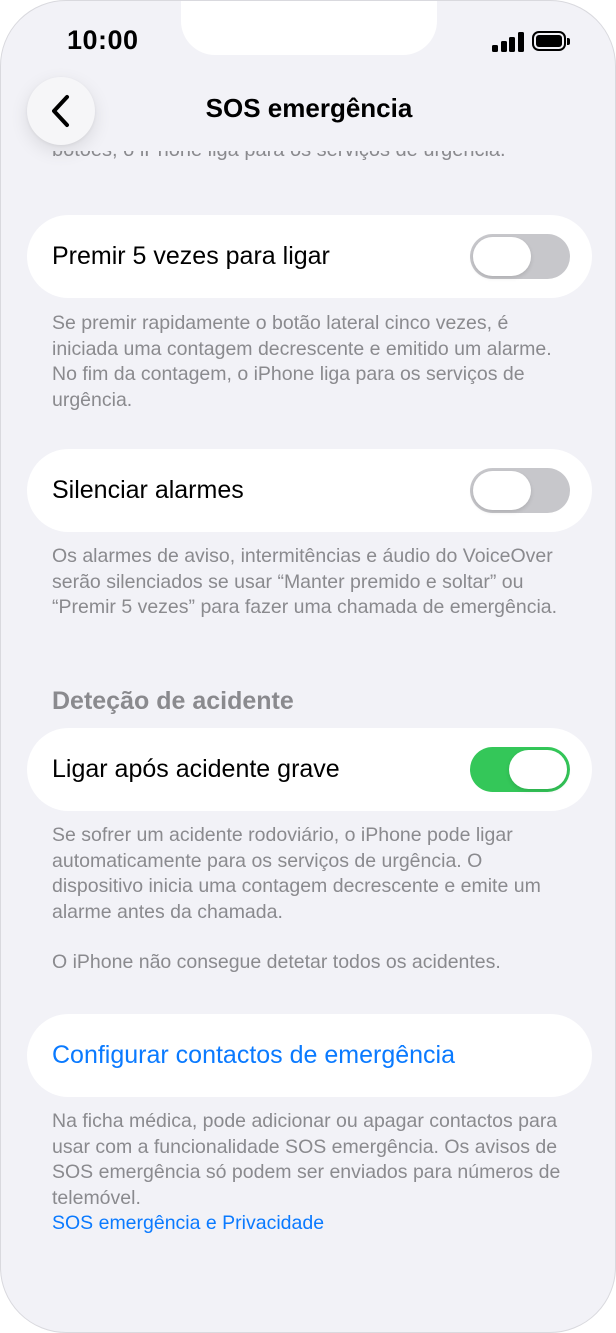  I want to click on call-after-crash-toggle, so click(520, 769).